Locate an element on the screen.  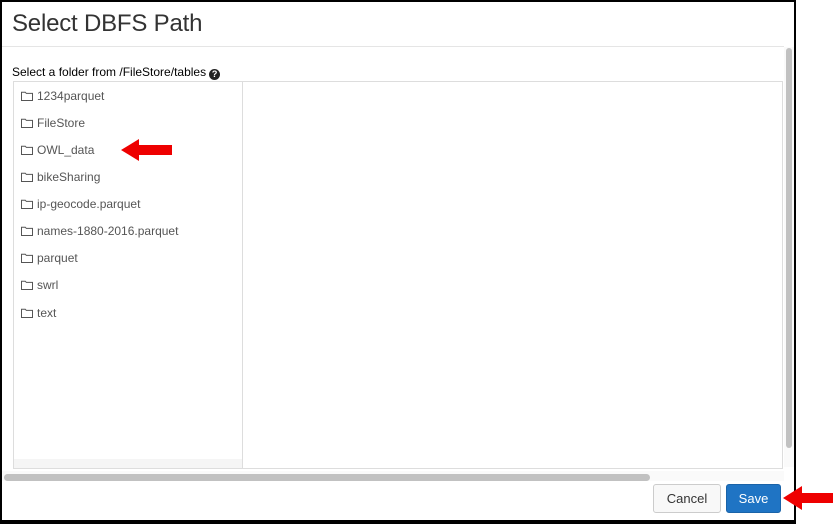
question-circle-icon: ? is located at coordinates (215, 74).